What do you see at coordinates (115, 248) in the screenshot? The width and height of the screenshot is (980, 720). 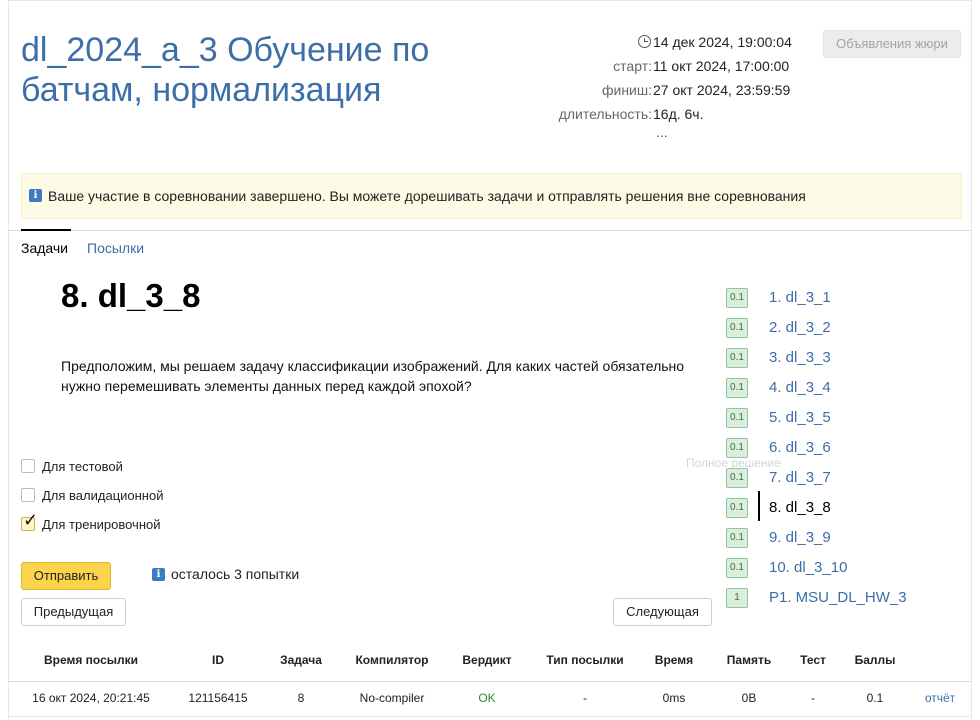 I see `tab-submissions: Посылки` at bounding box center [115, 248].